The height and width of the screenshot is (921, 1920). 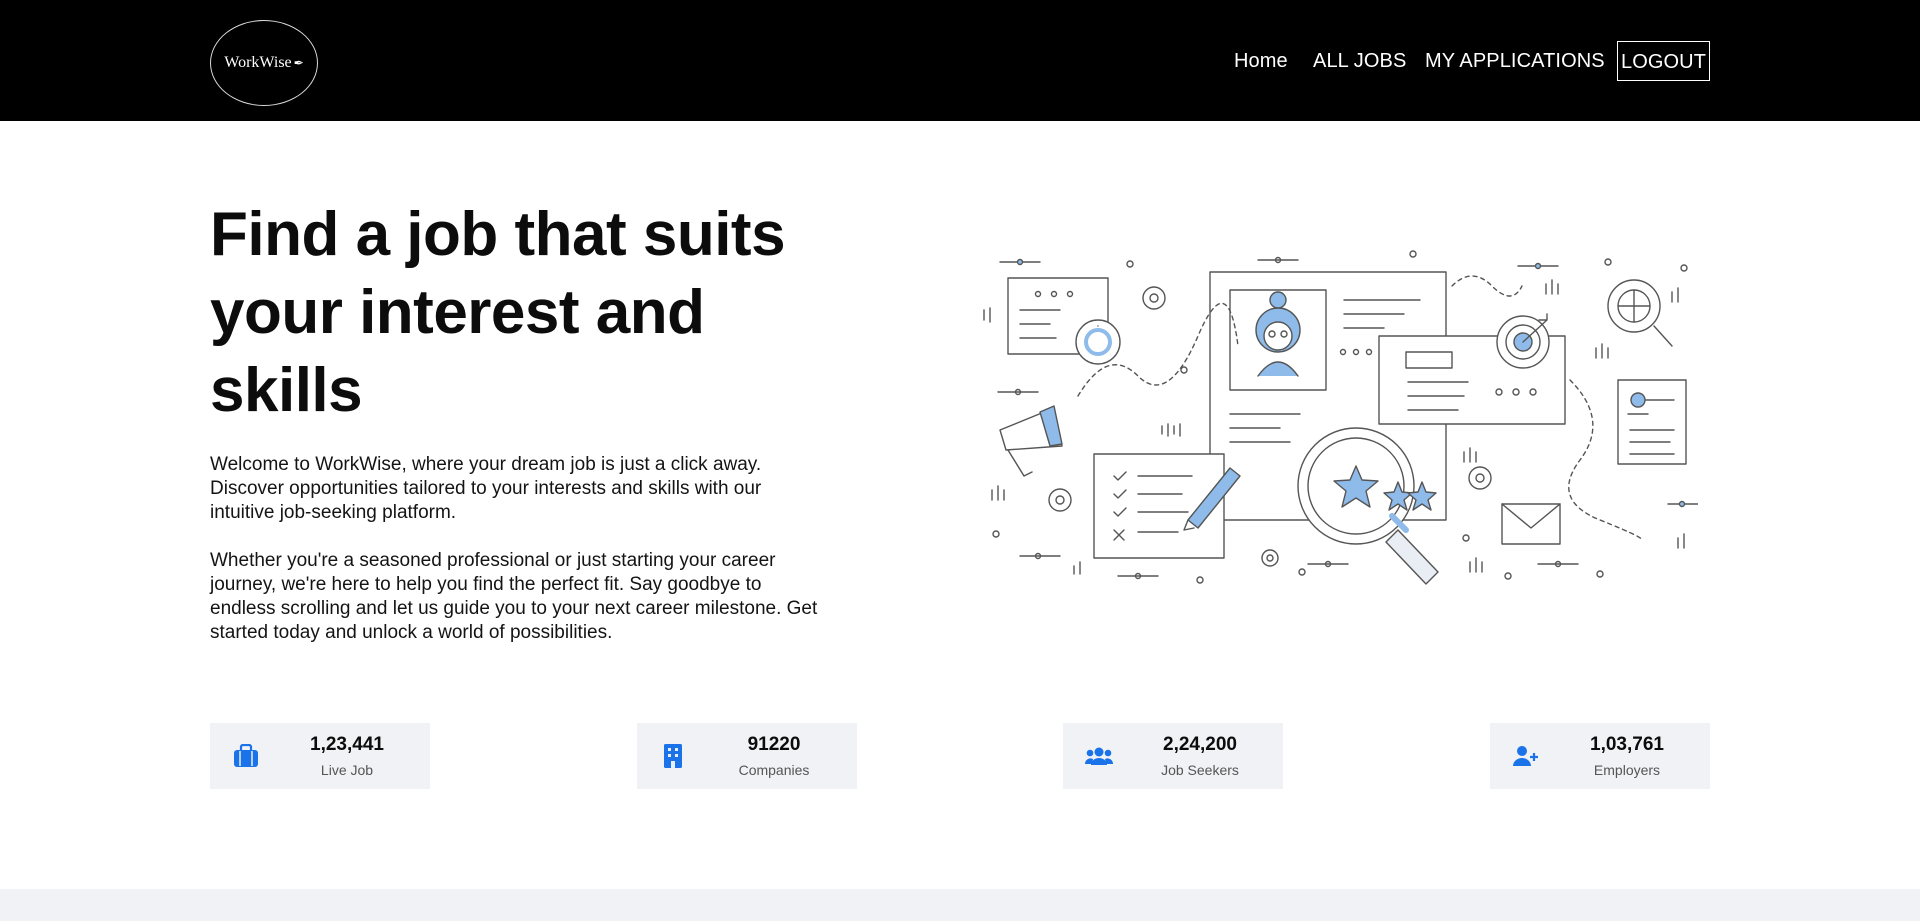 What do you see at coordinates (1526, 756) in the screenshot?
I see `user-plus-icon` at bounding box center [1526, 756].